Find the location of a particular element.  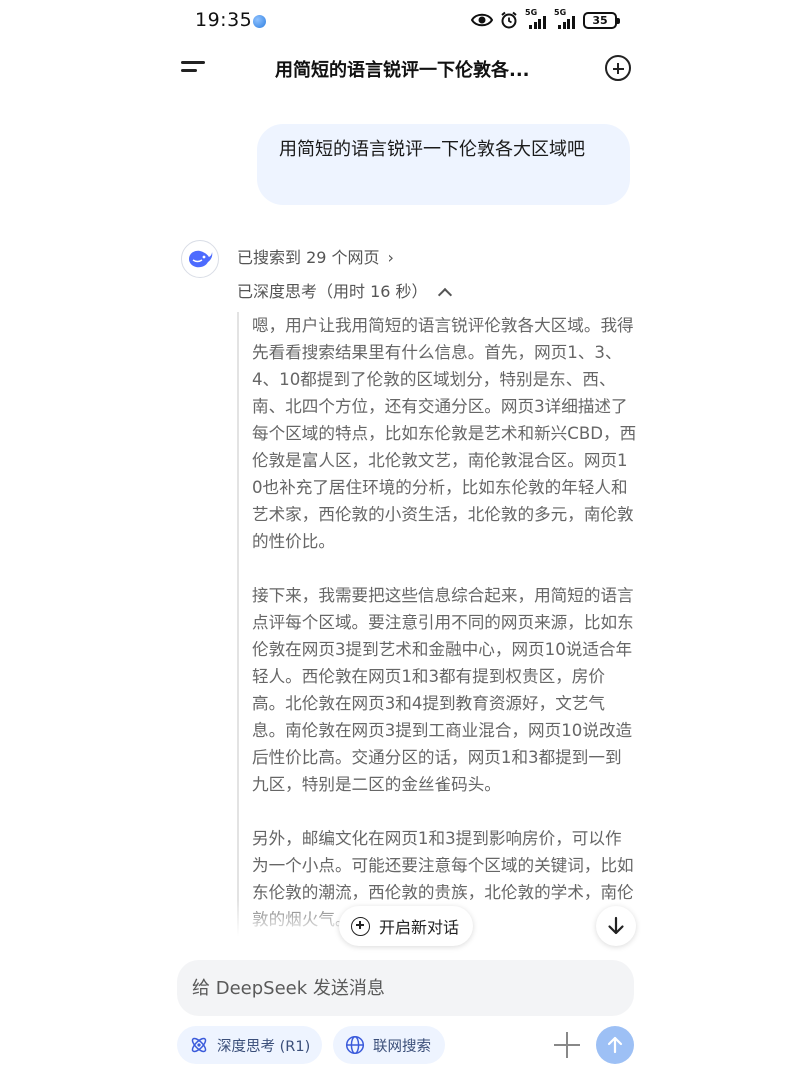

message-input is located at coordinates (405, 988).